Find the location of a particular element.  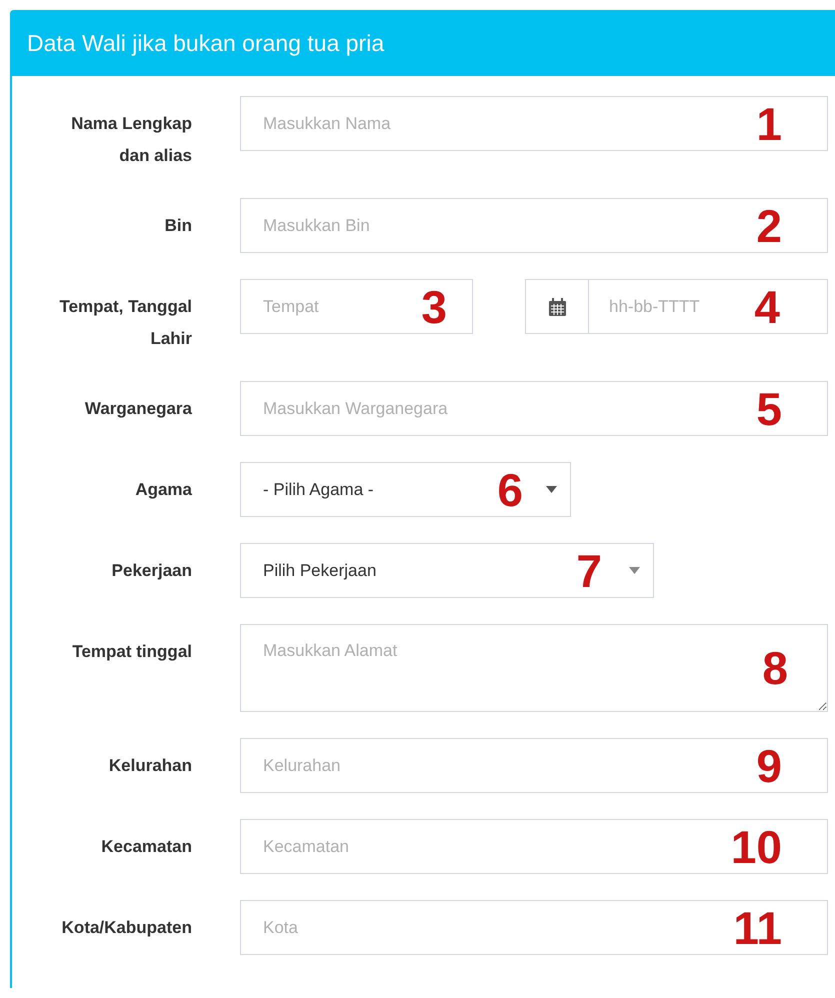

panel-title: Data Wali jika bukan orang tua pria is located at coordinates (422, 43).